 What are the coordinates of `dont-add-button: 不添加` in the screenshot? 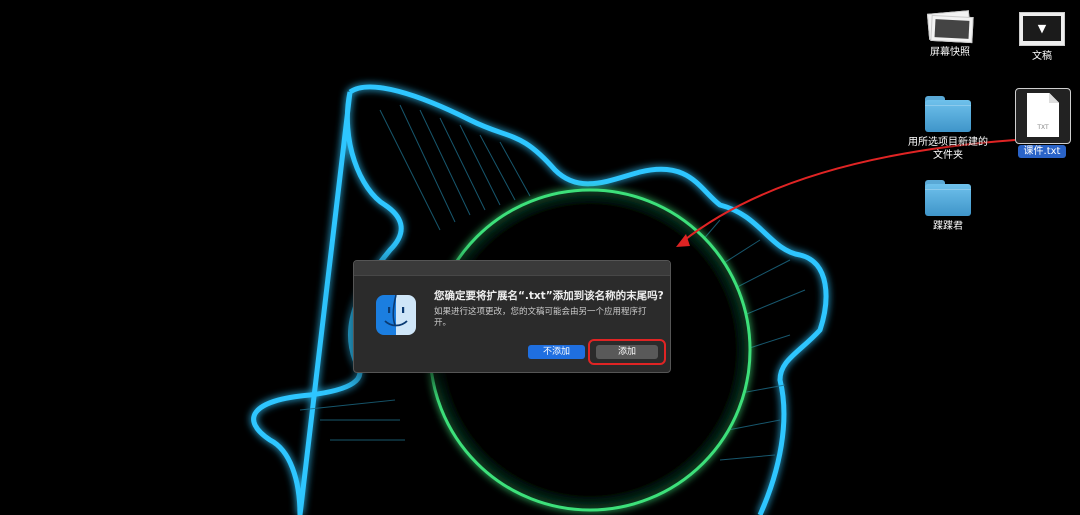 It's located at (556, 352).